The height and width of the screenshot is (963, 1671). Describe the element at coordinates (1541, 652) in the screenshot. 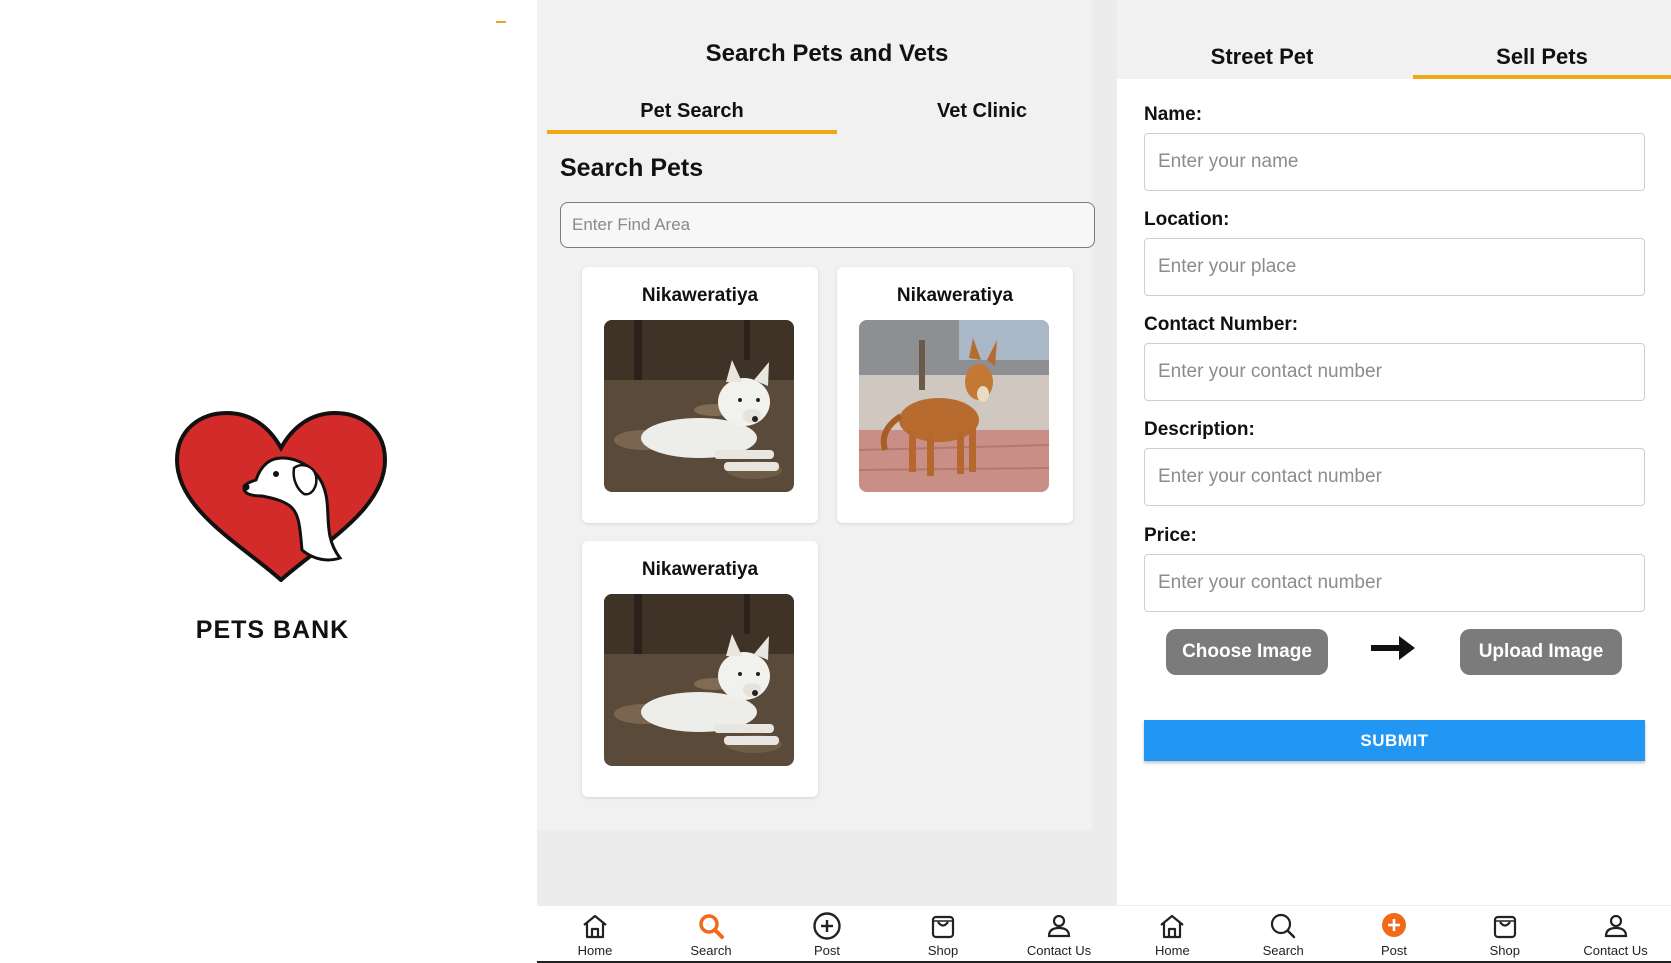

I see `upload-image-button: Upload Image` at that location.